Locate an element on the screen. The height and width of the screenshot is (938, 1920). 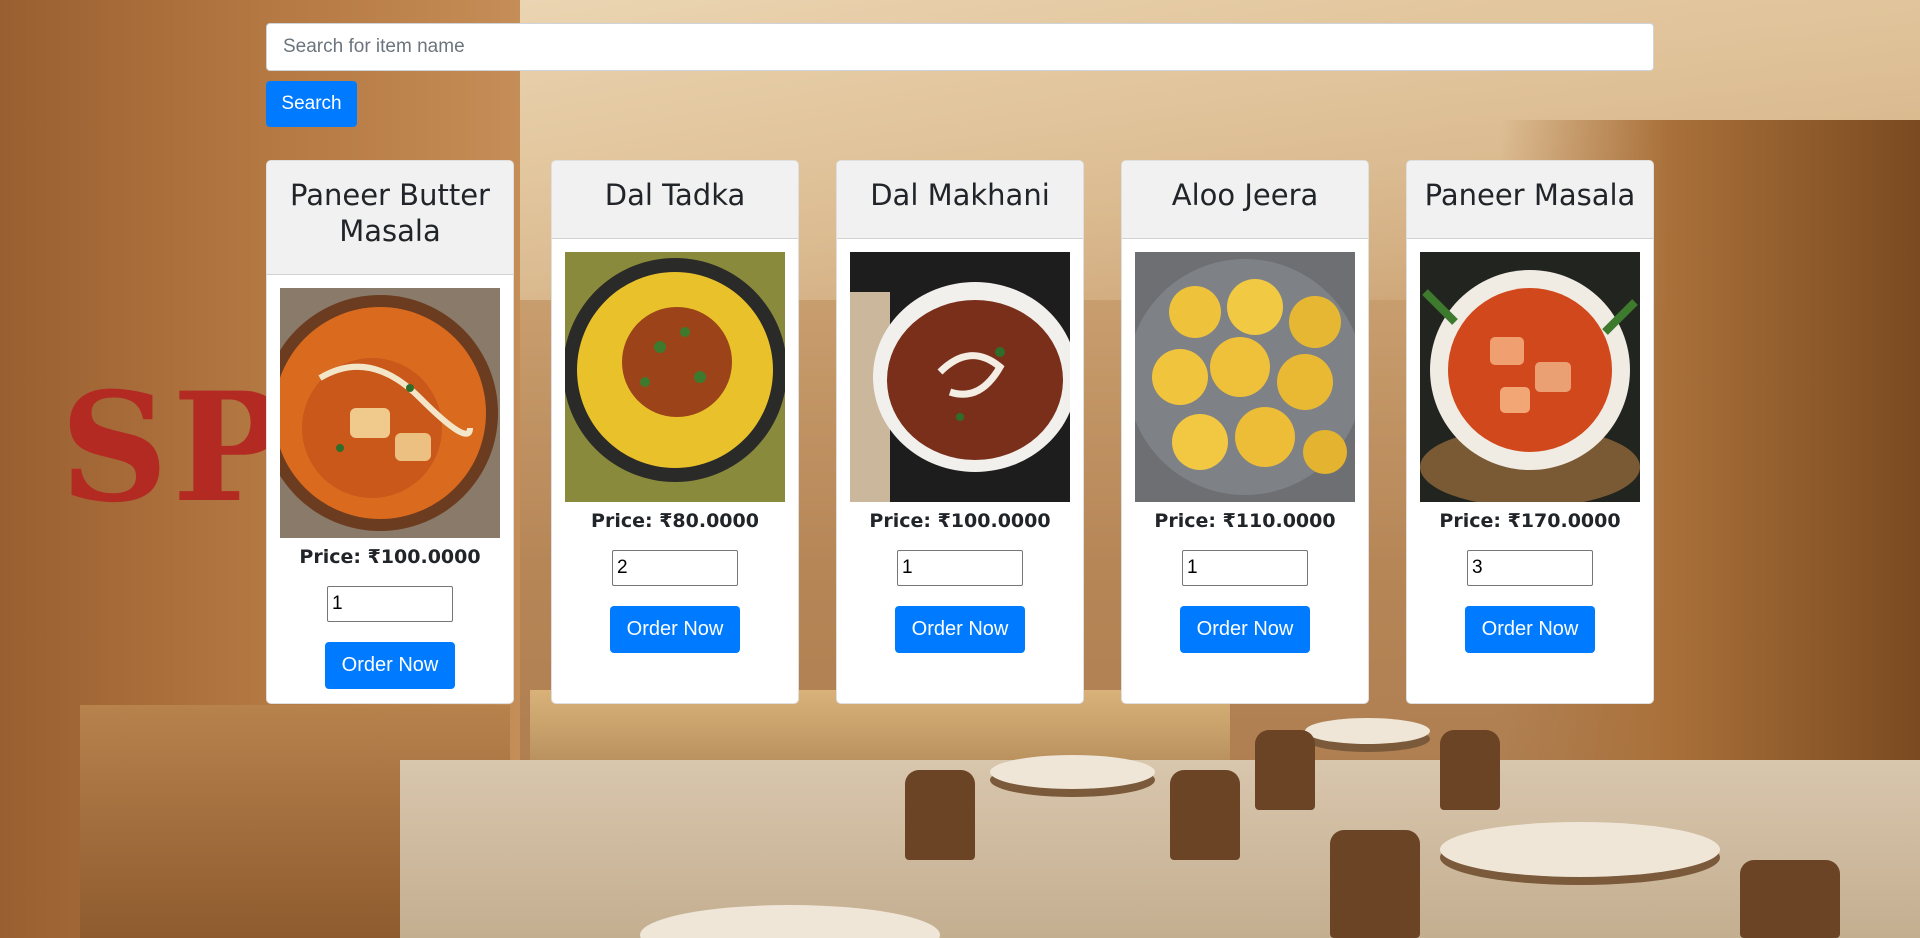
dal-tadka-photo is located at coordinates (675, 377).